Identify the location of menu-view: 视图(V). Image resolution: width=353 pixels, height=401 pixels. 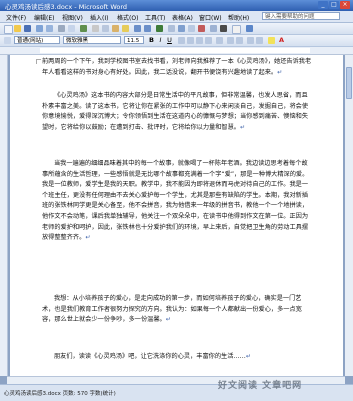
(72, 17).